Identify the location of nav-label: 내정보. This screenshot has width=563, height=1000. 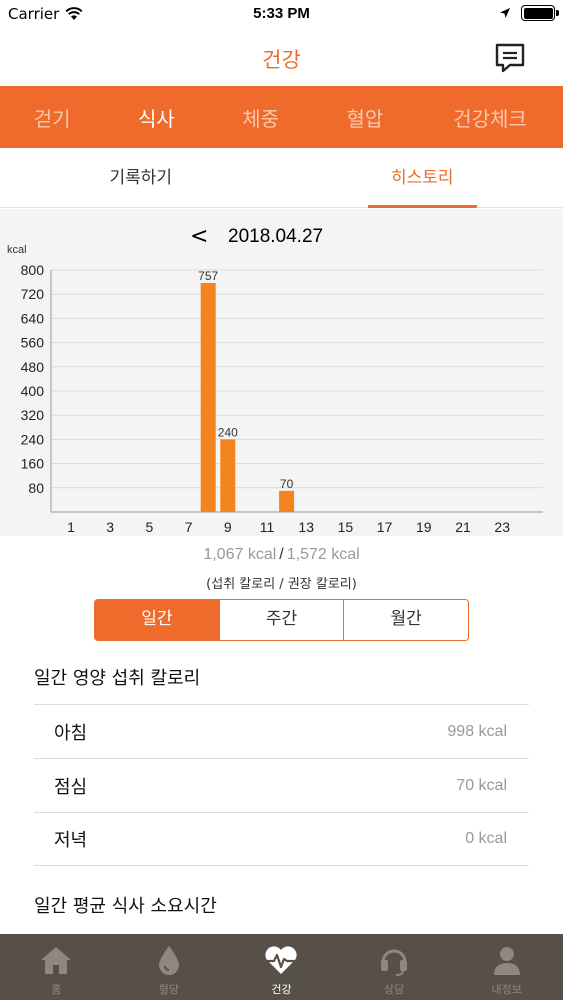
(506, 989).